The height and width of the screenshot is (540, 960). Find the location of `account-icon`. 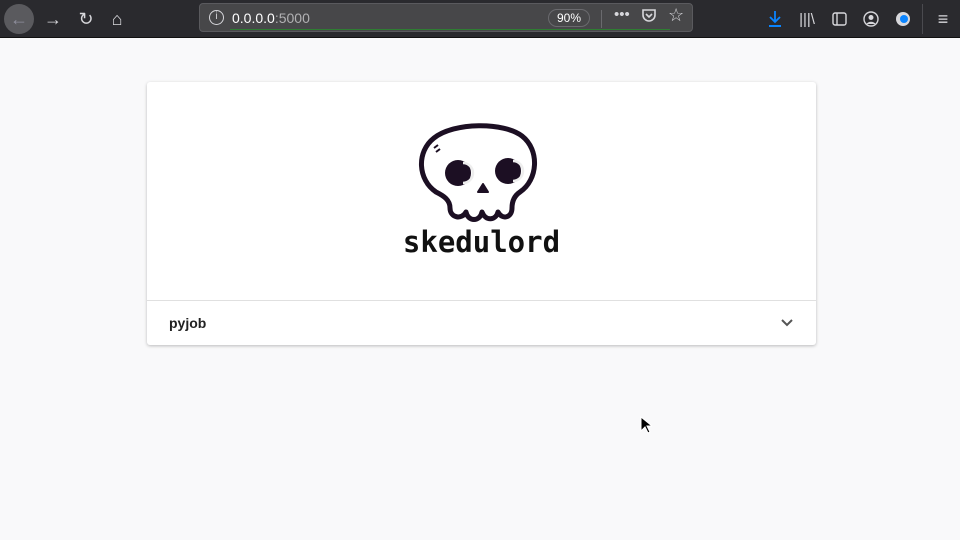

account-icon is located at coordinates (871, 19).